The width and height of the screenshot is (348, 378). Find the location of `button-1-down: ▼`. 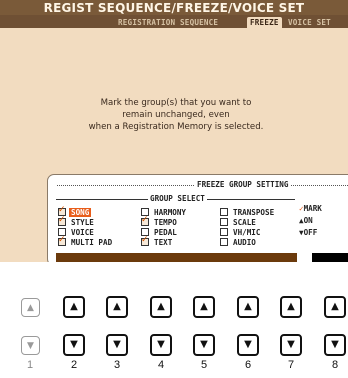

button-1-down: ▼ is located at coordinates (30, 345).